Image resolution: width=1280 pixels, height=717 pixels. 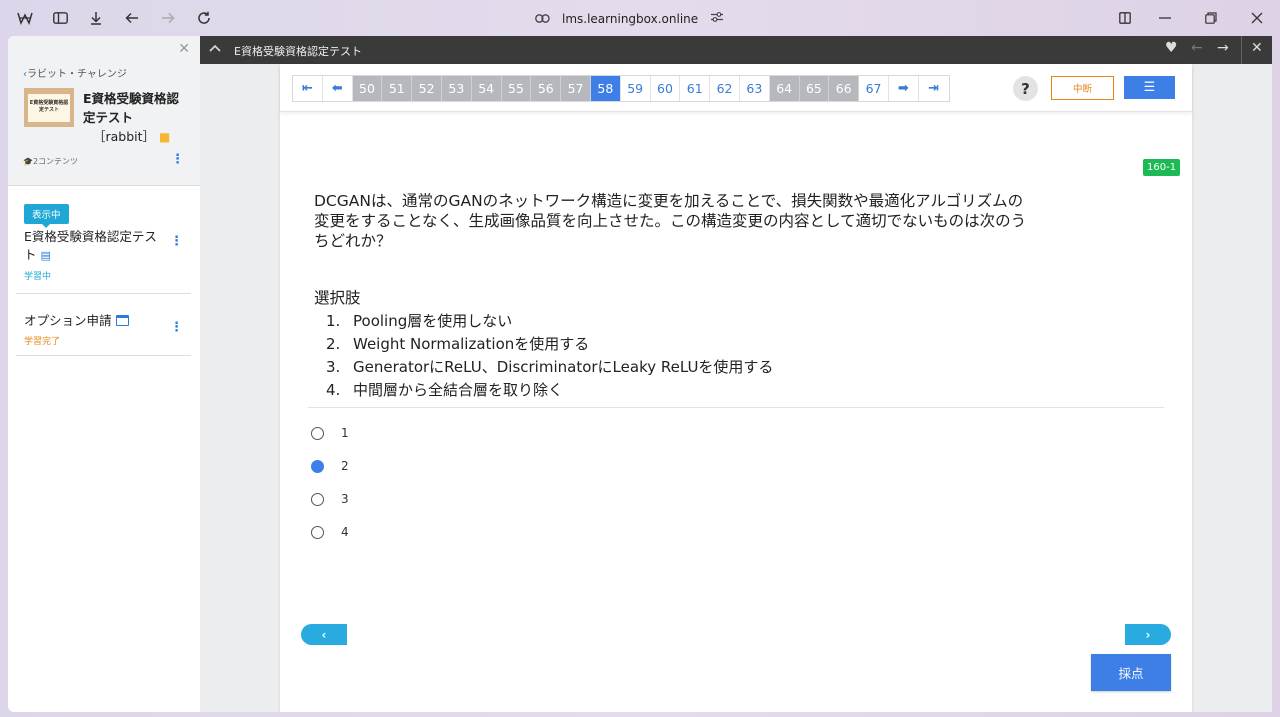 I want to click on choice-number: 3., so click(x=333, y=367).